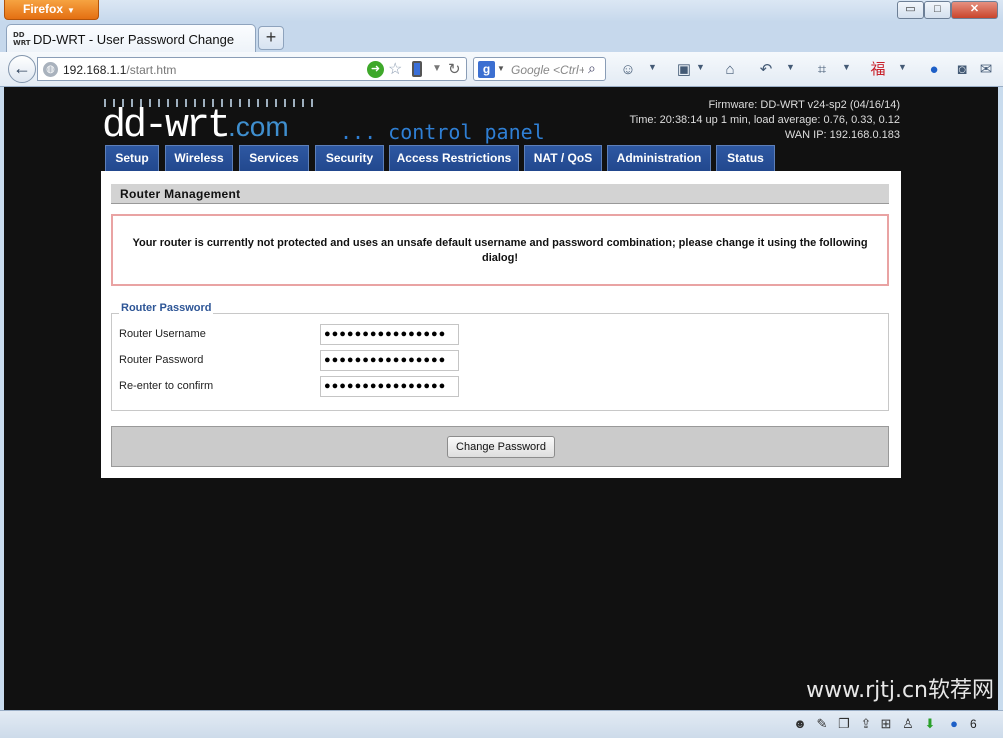 The width and height of the screenshot is (1003, 738). Describe the element at coordinates (349, 158) in the screenshot. I see `tab-security: Security` at that location.